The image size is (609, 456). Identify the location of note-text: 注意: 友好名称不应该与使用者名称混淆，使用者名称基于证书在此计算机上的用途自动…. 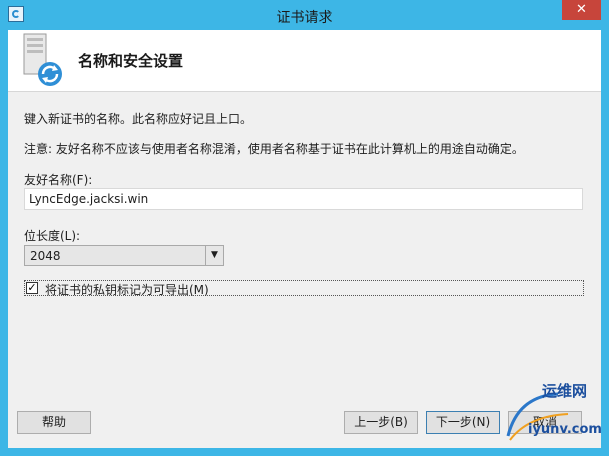
(274, 149).